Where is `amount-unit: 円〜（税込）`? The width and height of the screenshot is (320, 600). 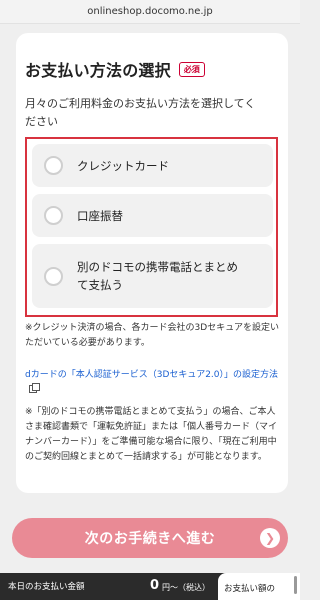 amount-unit: 円〜（税込） is located at coordinates (186, 587).